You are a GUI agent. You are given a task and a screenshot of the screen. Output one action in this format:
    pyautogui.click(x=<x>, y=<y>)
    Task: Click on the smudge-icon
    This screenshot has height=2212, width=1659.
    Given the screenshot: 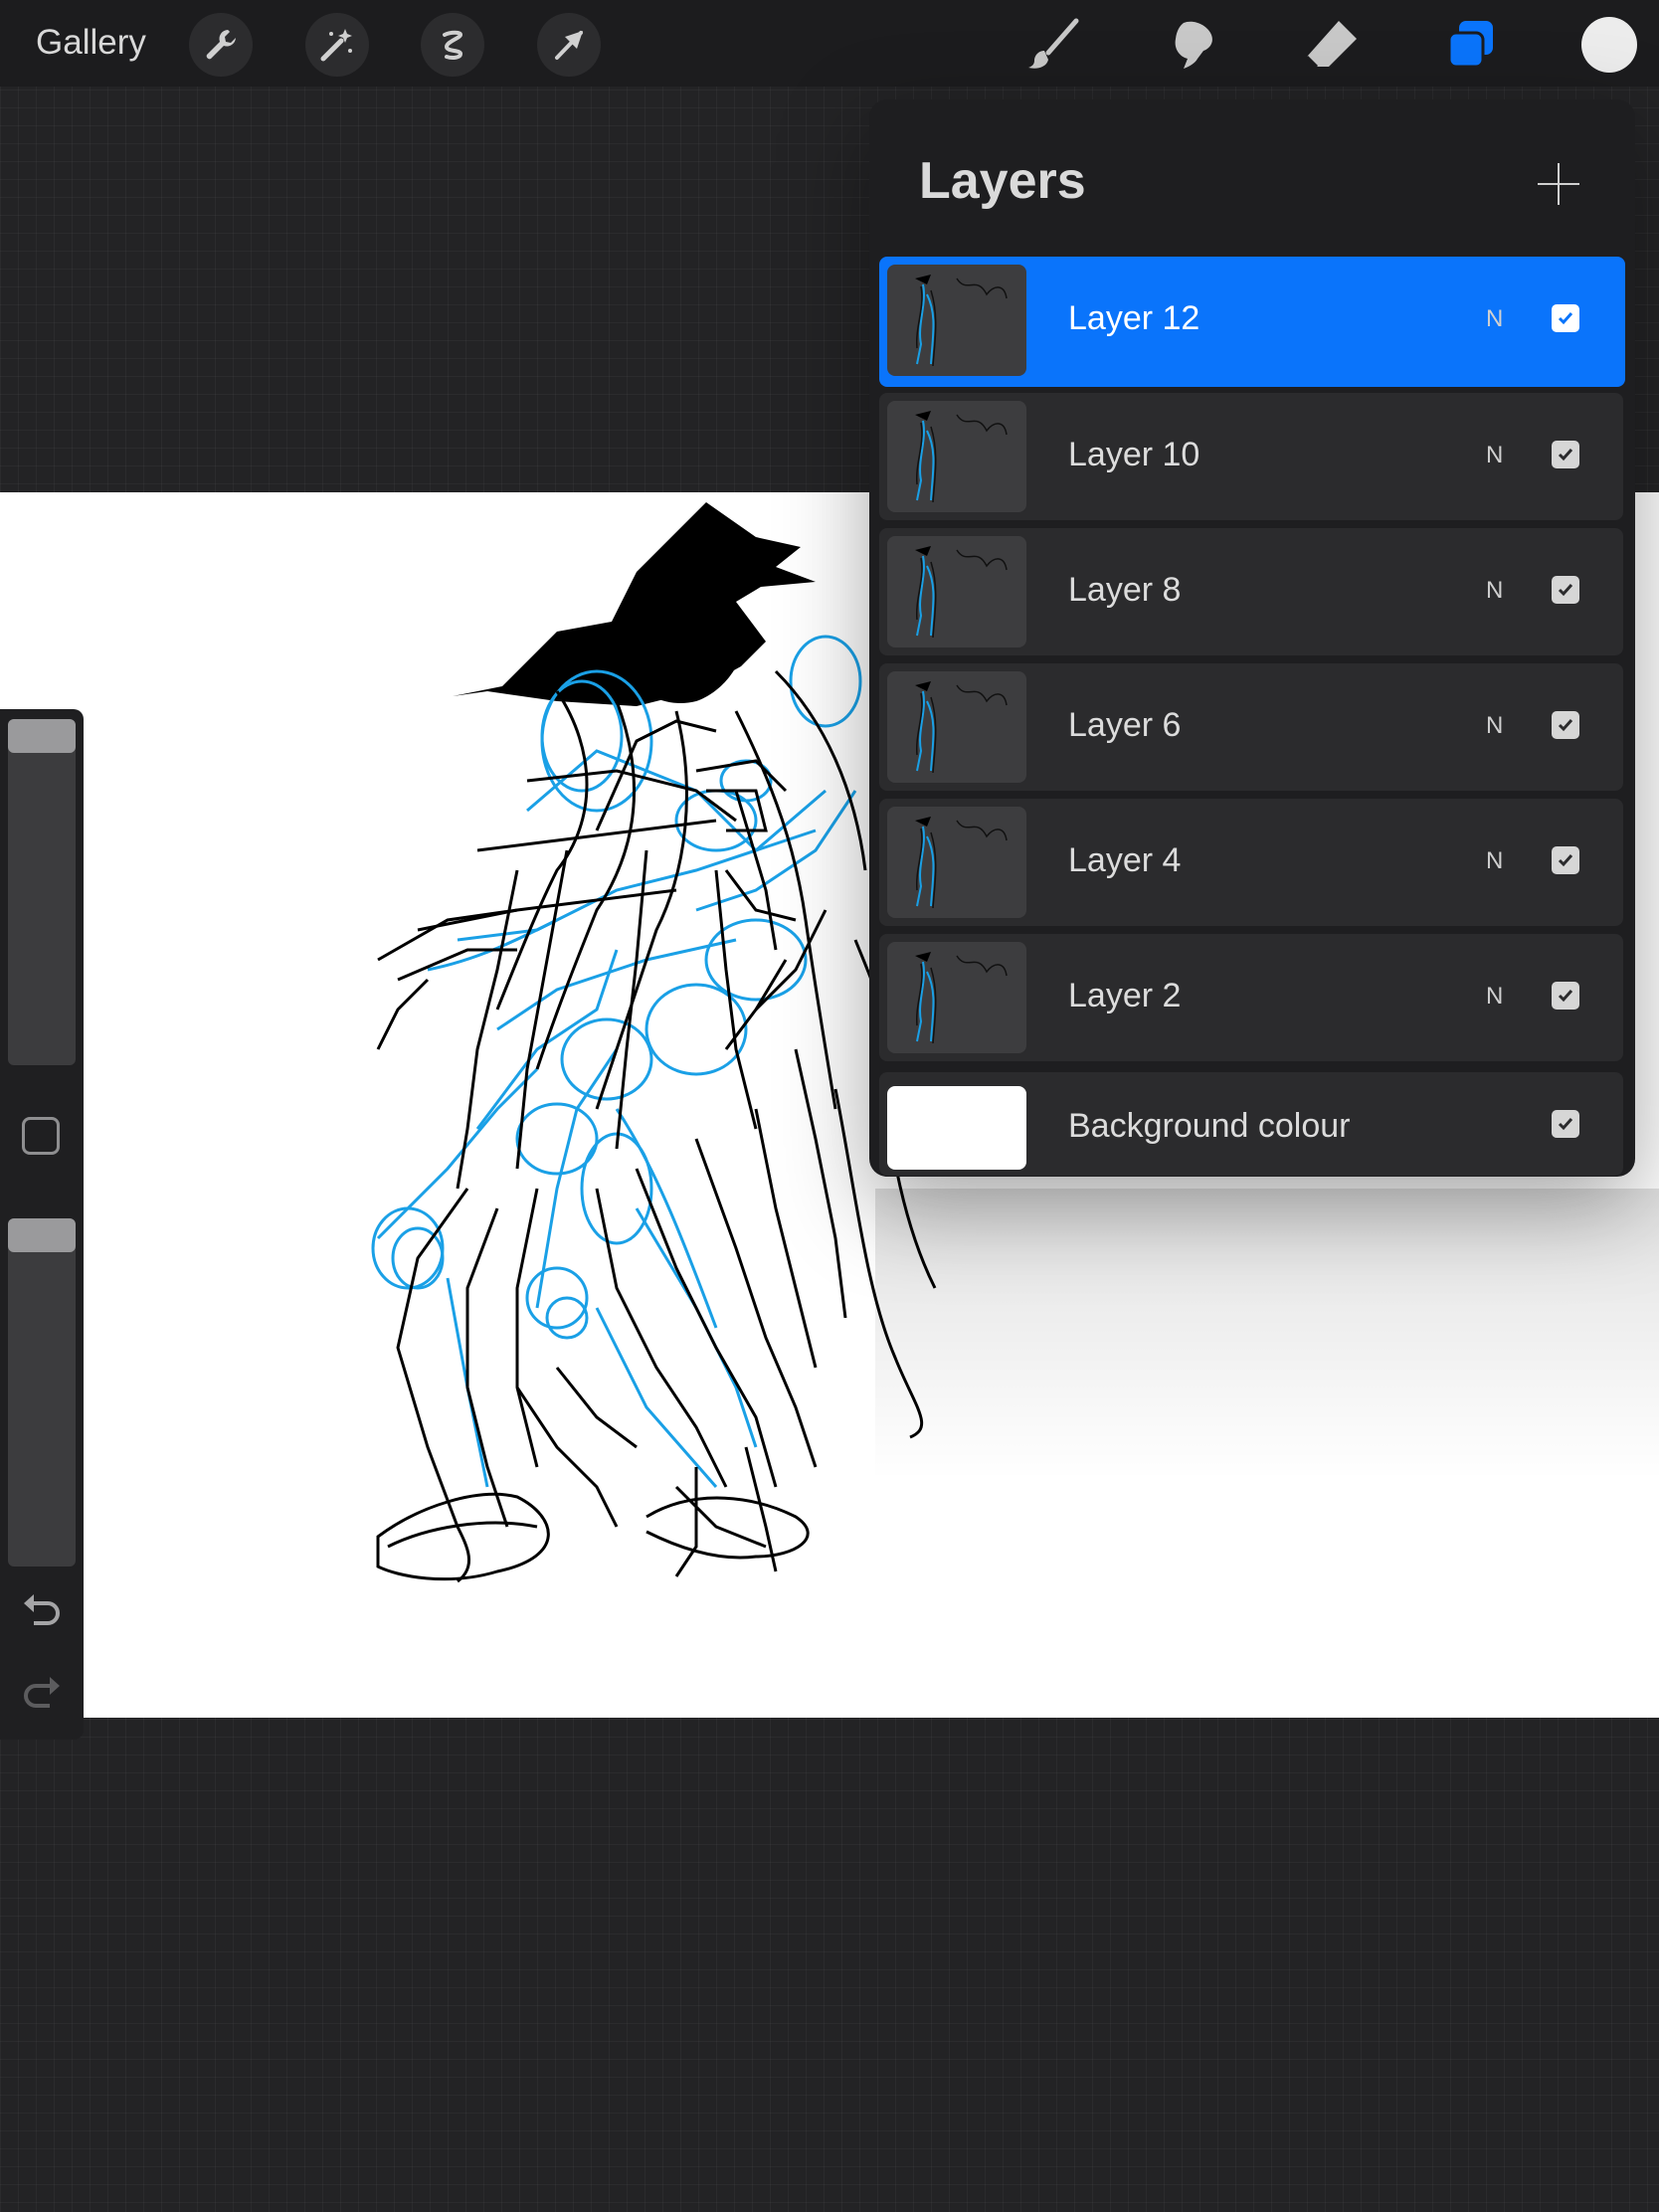 What is the action you would take?
    pyautogui.click(x=1193, y=45)
    